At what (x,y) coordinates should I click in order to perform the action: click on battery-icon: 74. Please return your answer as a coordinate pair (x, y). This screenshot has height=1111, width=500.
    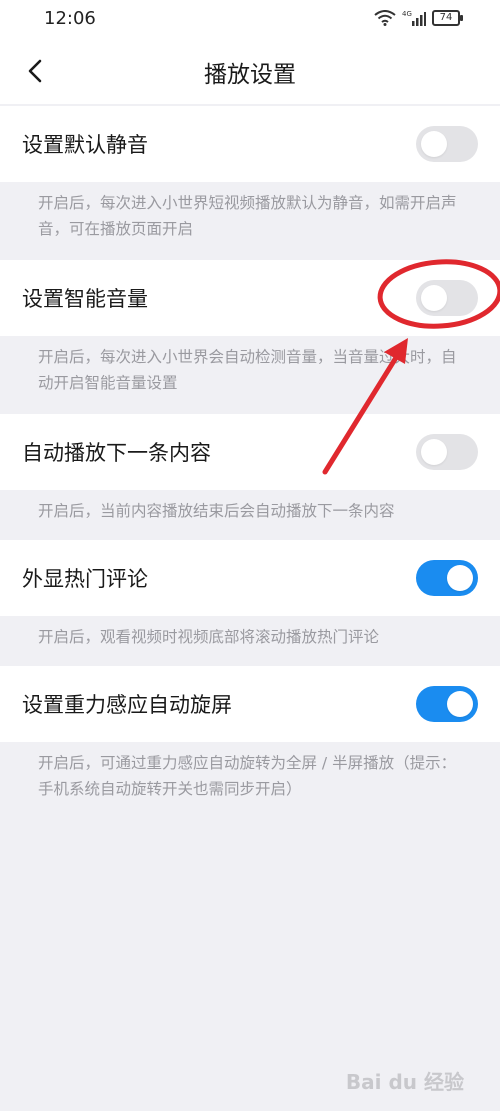
    Looking at the image, I should click on (447, 18).